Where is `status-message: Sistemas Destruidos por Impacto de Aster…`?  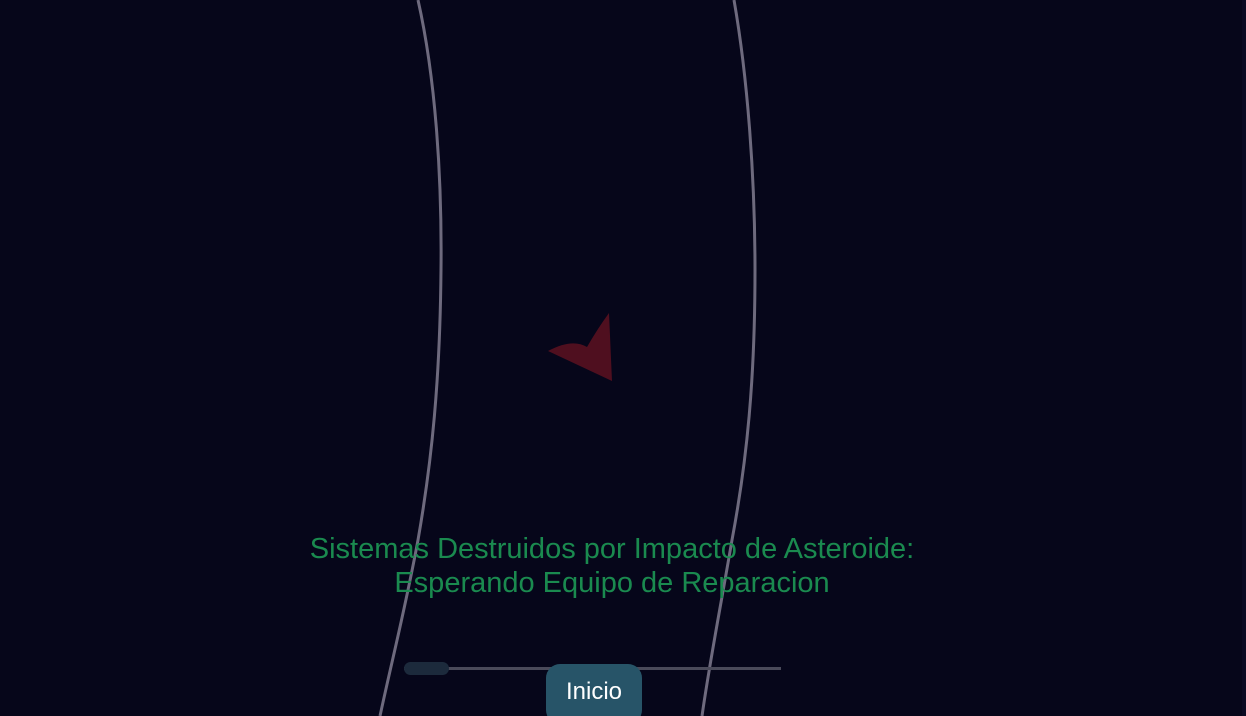
status-message: Sistemas Destruidos por Impacto de Aster… is located at coordinates (612, 566).